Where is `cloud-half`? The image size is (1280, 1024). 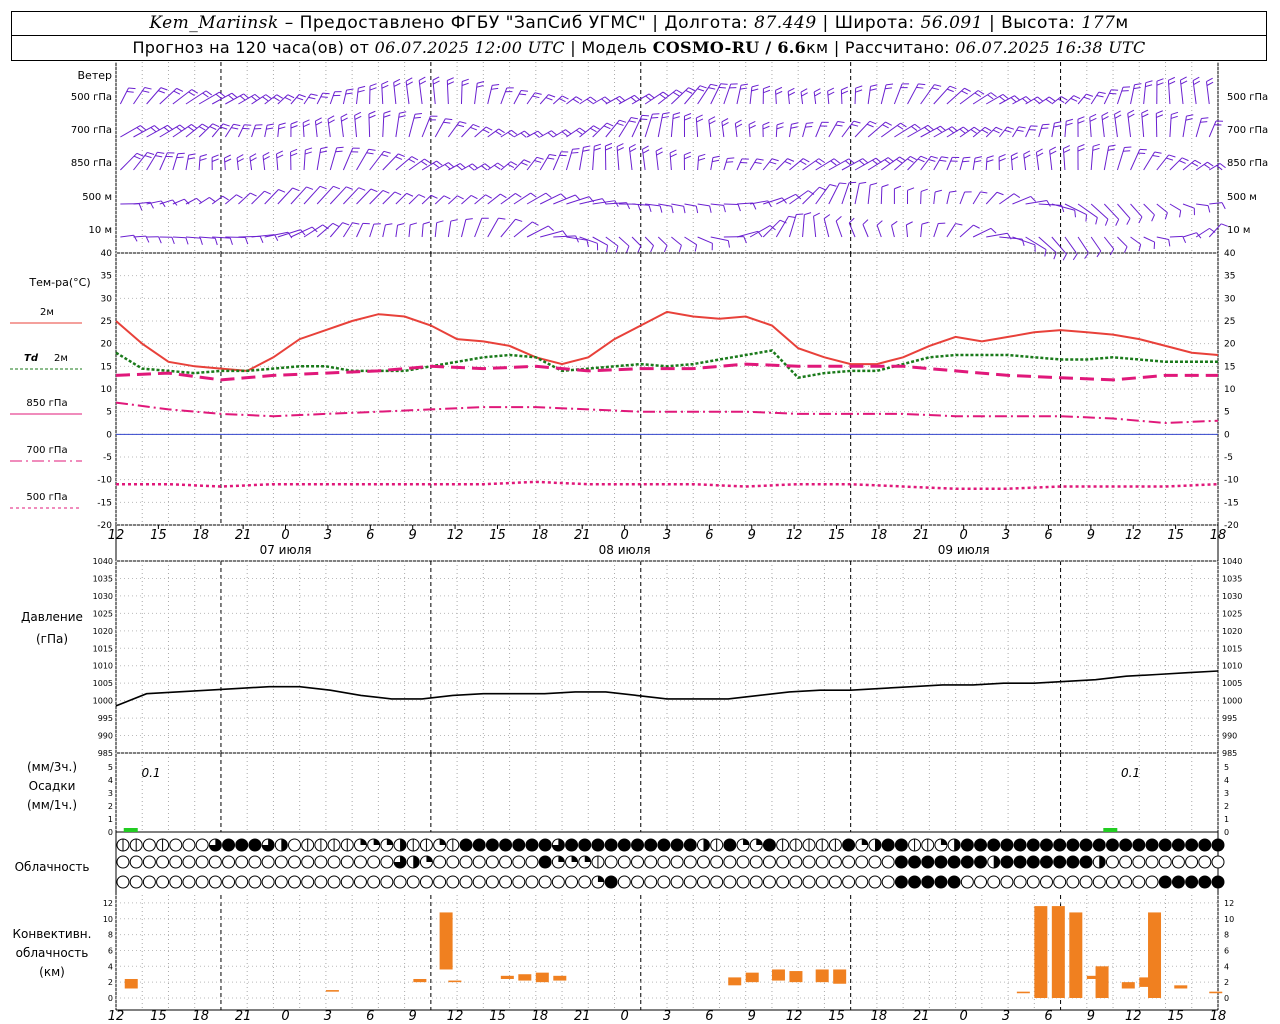 cloud-half is located at coordinates (403, 845).